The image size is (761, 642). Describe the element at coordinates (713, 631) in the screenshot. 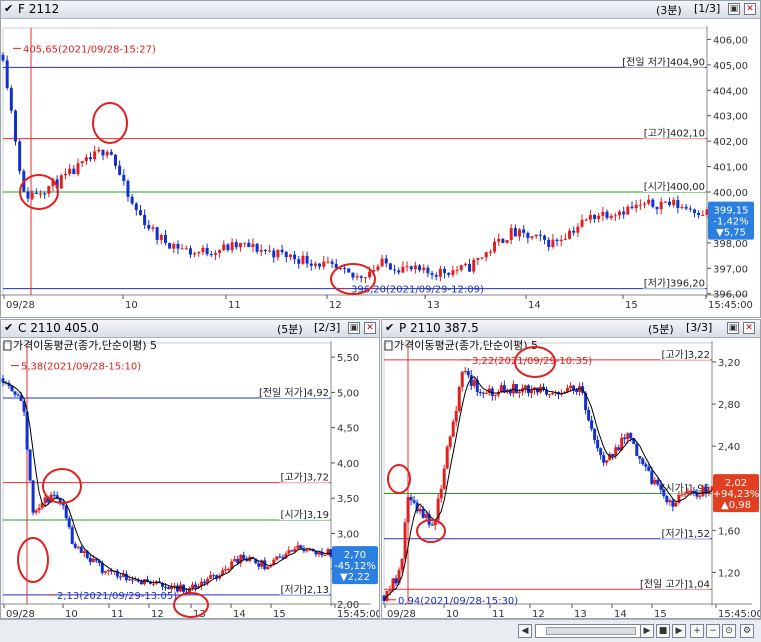

I see `zoom-out-icon: −` at that location.